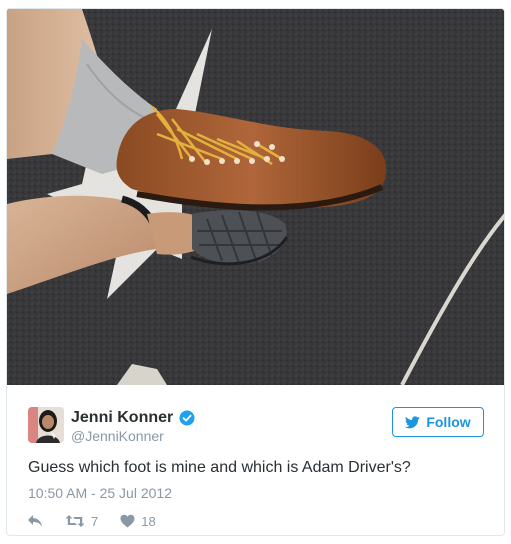  What do you see at coordinates (95, 521) in the screenshot?
I see `retweet-count: 7` at bounding box center [95, 521].